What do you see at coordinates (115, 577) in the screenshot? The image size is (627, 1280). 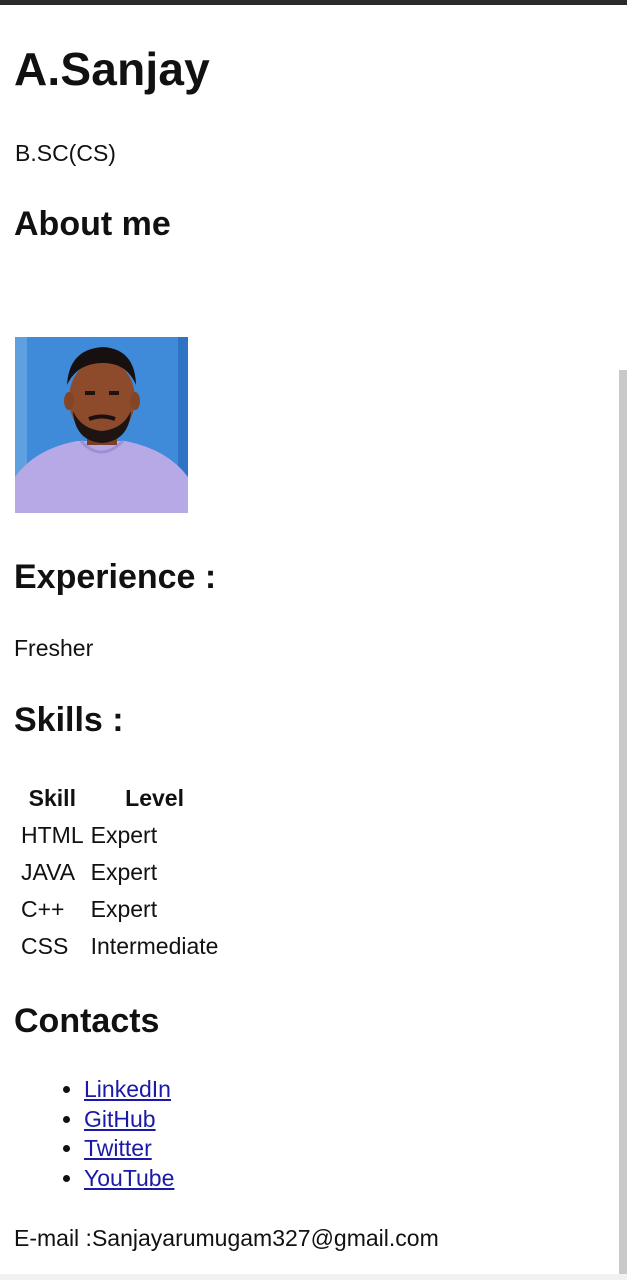 I see `experience-heading: Experience :` at bounding box center [115, 577].